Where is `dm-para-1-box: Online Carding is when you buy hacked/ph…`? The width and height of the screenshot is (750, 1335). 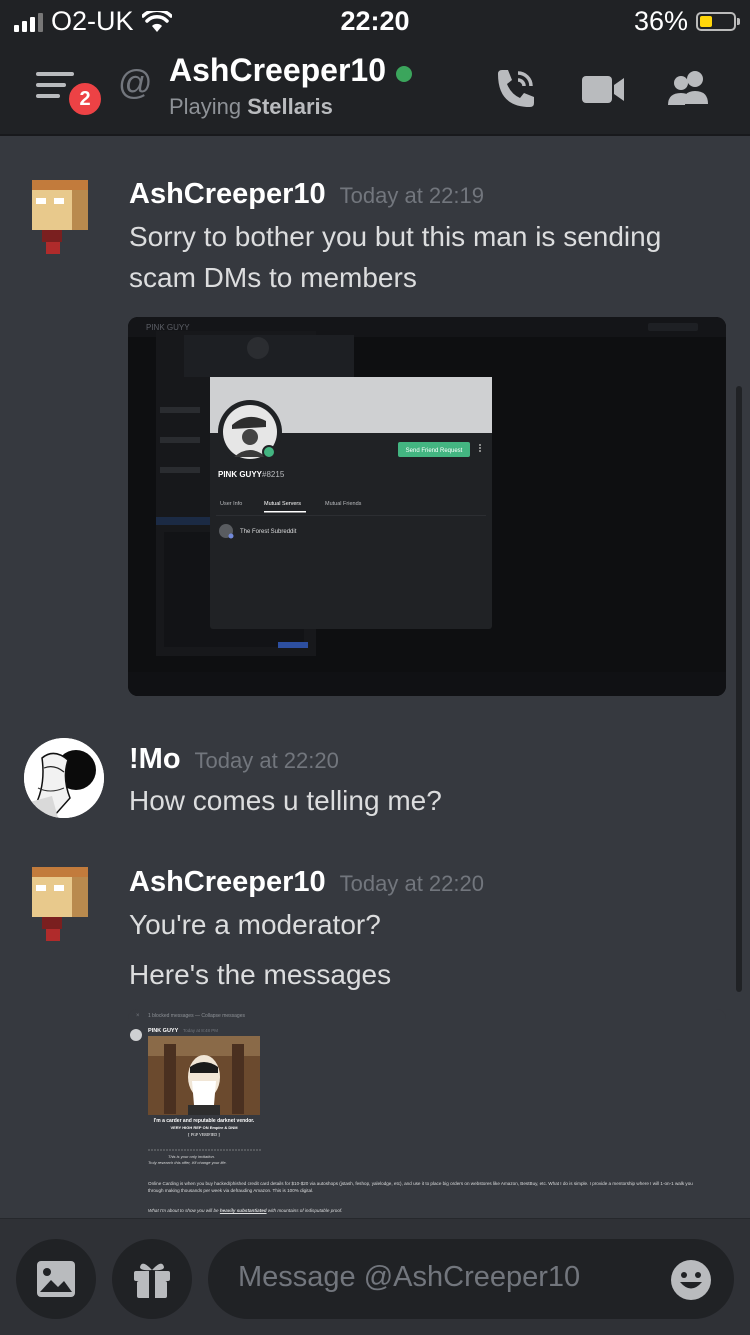
dm-para-1-box: Online Carding is when you buy hacked/ph… is located at coordinates (420, 1187).